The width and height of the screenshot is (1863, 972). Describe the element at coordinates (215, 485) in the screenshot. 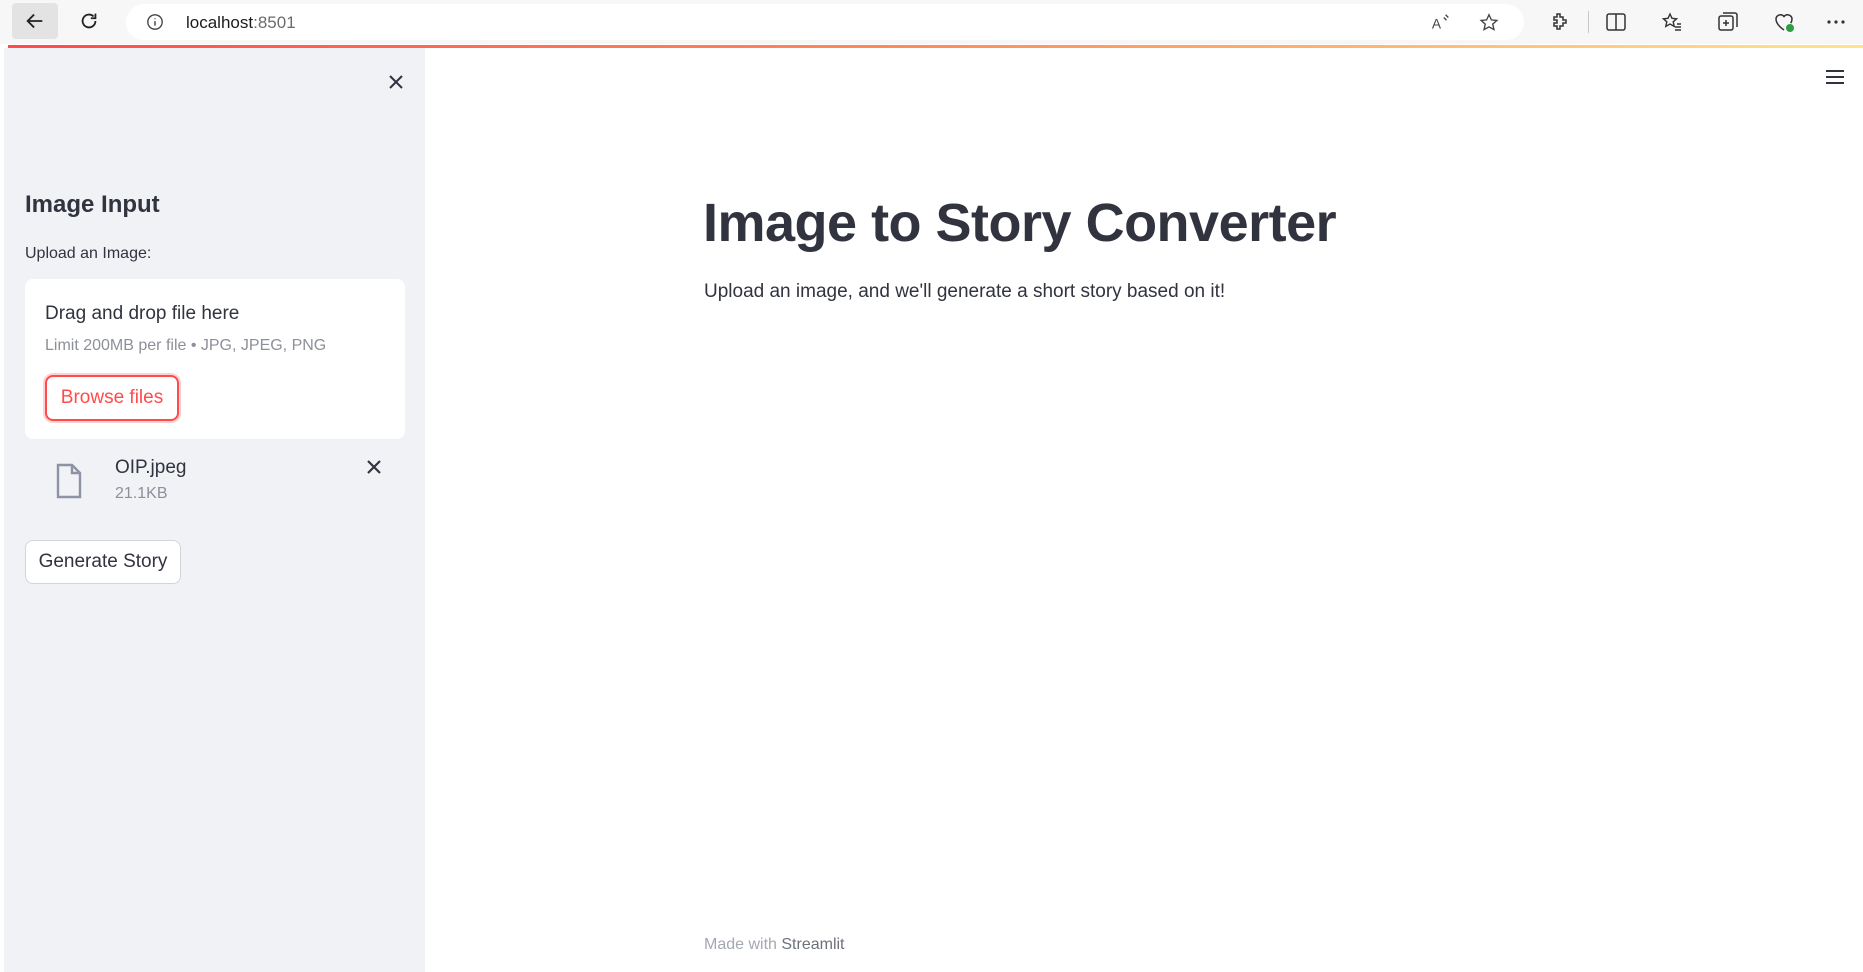

I see `uploaded-file-item: OIP.jpeg 21.1KB` at that location.